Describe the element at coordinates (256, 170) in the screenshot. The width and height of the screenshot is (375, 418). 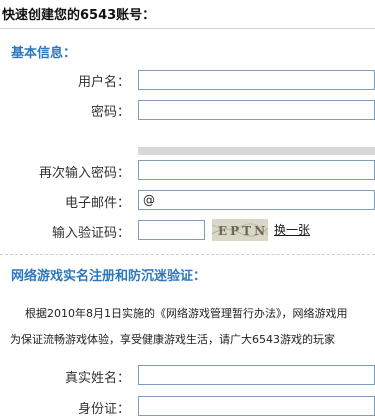
I see `confirm-password-input` at that location.